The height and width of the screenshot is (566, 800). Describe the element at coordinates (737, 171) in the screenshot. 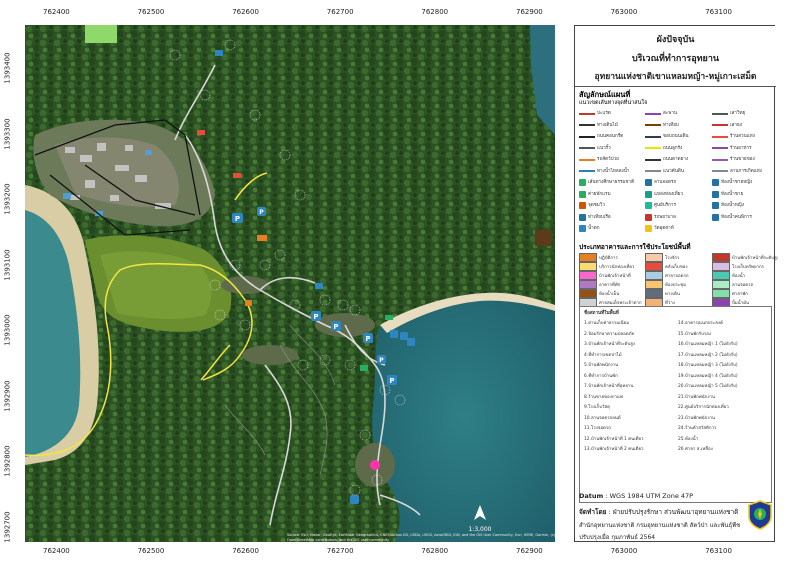

I see `symbol-legend-item: ลานการเกิดแห่ง` at that location.